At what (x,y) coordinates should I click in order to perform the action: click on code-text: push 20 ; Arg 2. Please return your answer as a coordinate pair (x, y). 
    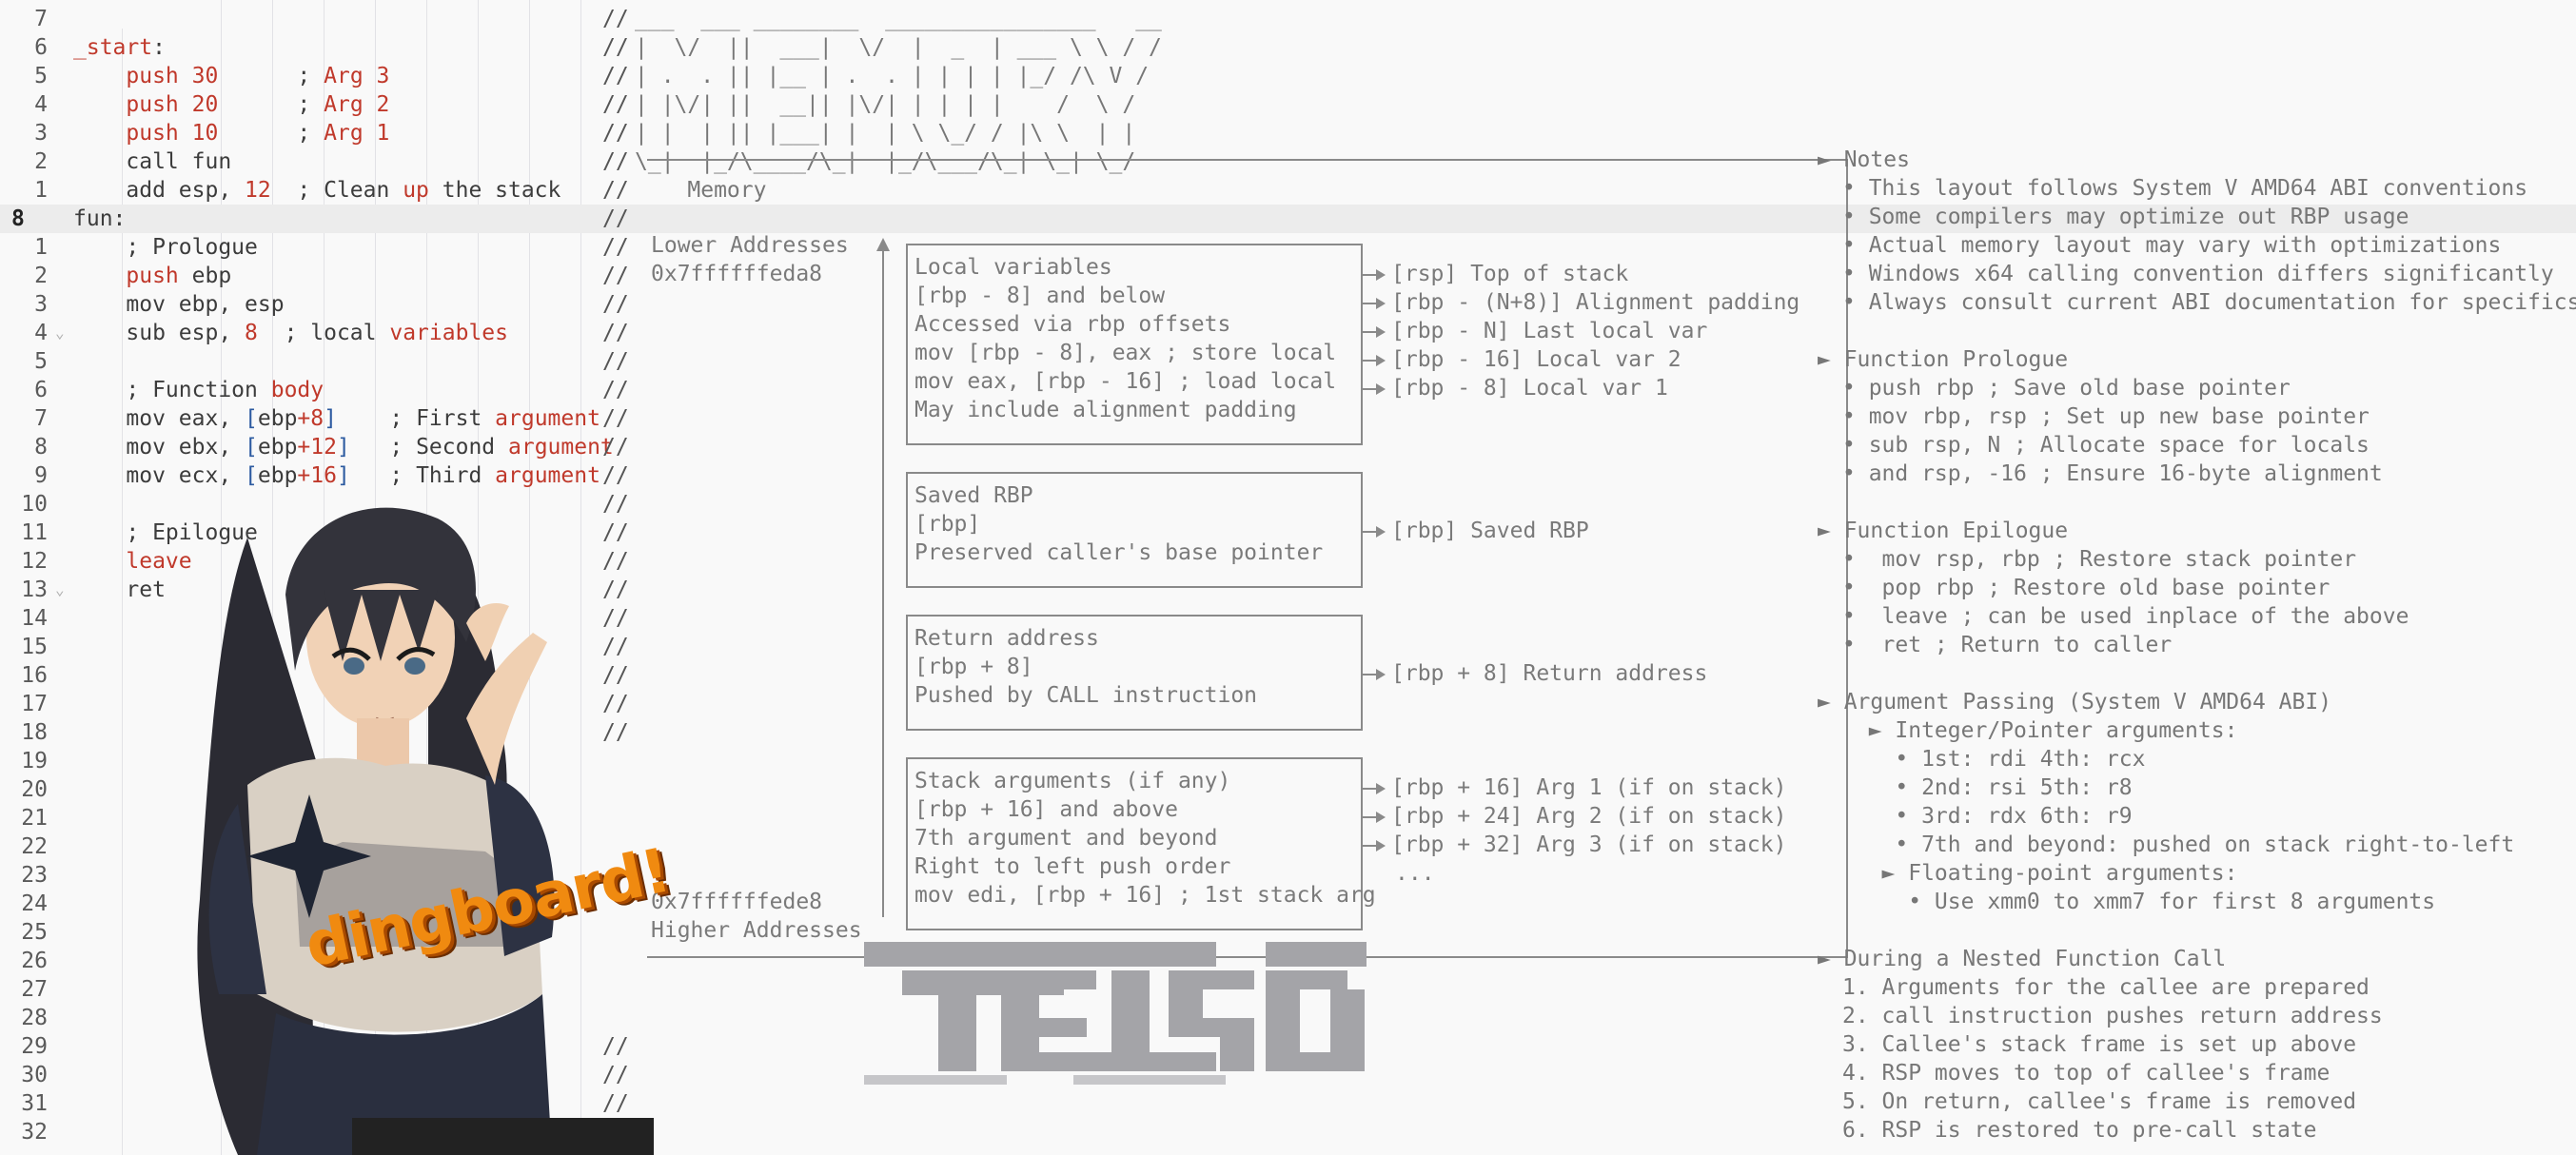
    Looking at the image, I should click on (258, 104).